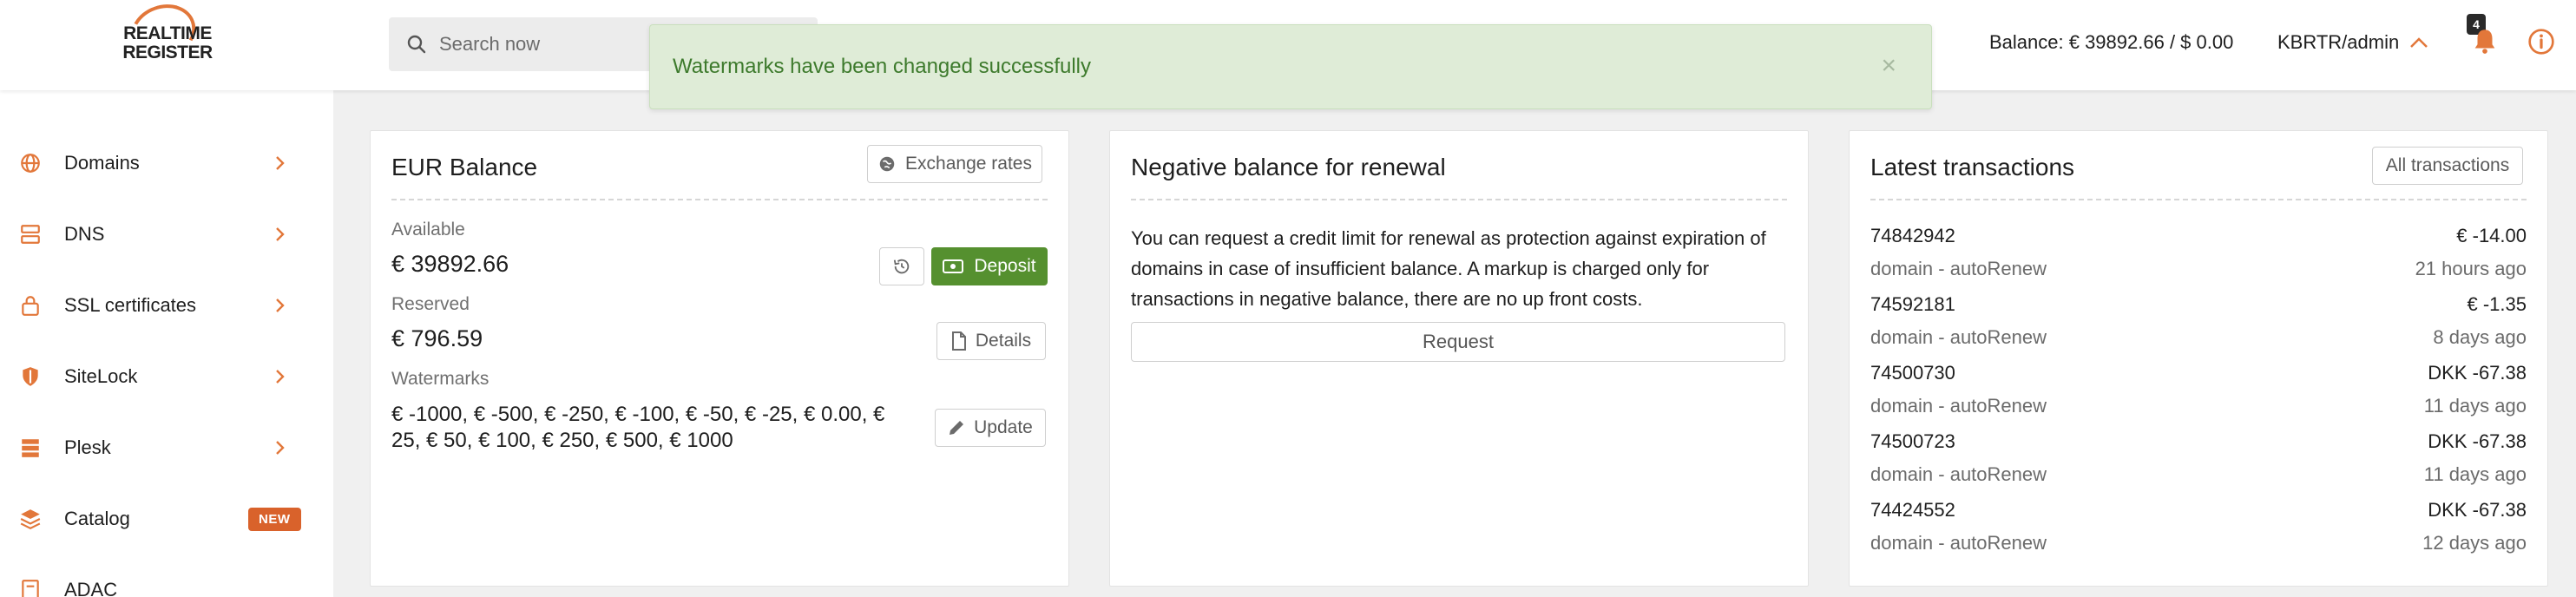 The image size is (2576, 597). I want to click on all-transactions-label: All transactions, so click(2447, 165).